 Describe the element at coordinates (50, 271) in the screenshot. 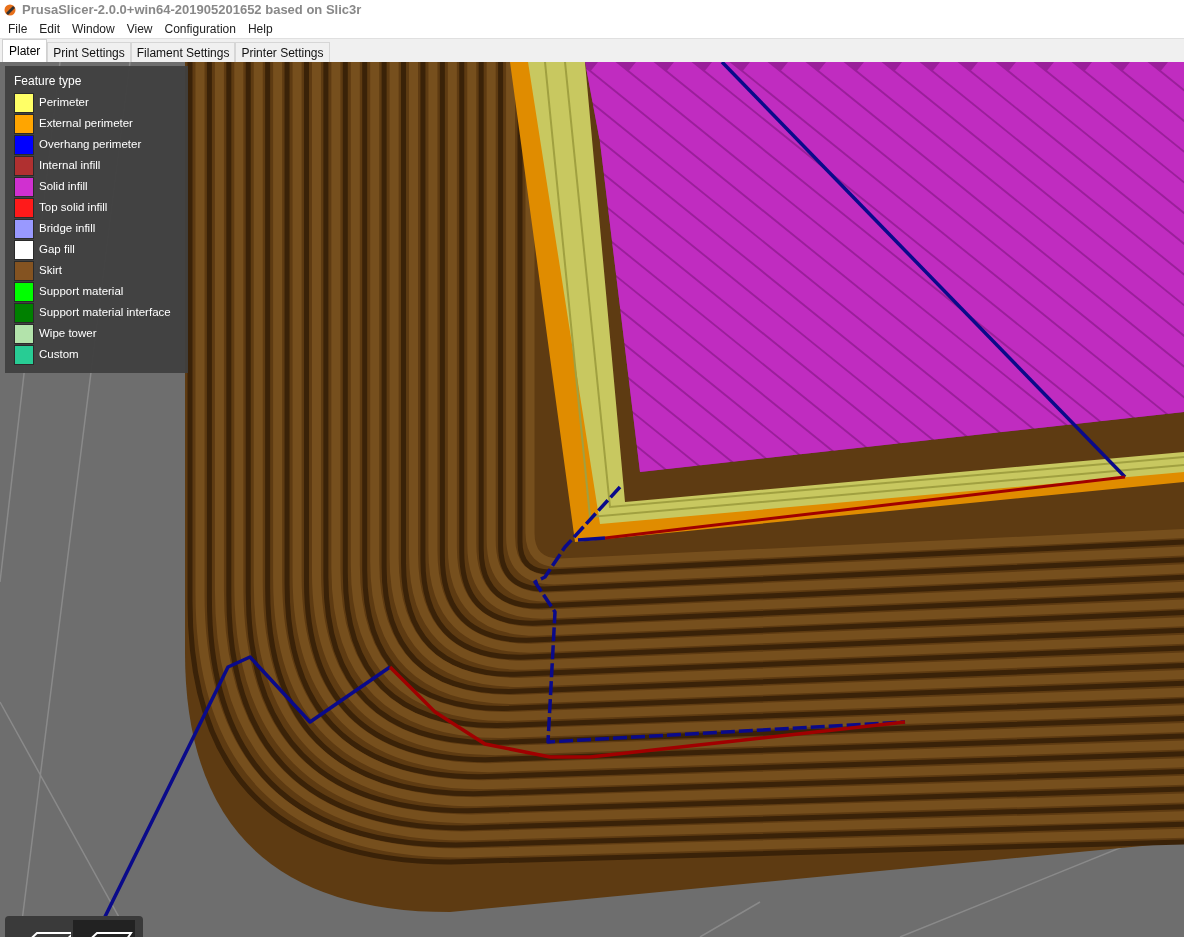

I see `legend-label: Skirt` at that location.